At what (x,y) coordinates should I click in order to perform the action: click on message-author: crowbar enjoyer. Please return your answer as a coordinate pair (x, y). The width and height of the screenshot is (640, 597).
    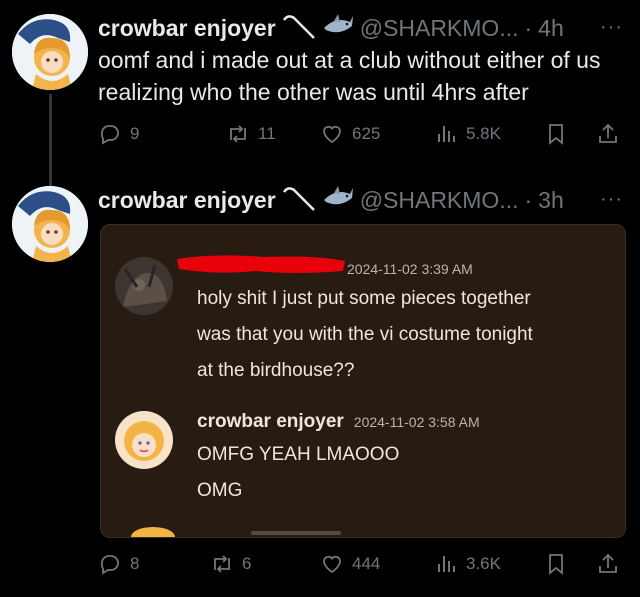
    Looking at the image, I should click on (270, 421).